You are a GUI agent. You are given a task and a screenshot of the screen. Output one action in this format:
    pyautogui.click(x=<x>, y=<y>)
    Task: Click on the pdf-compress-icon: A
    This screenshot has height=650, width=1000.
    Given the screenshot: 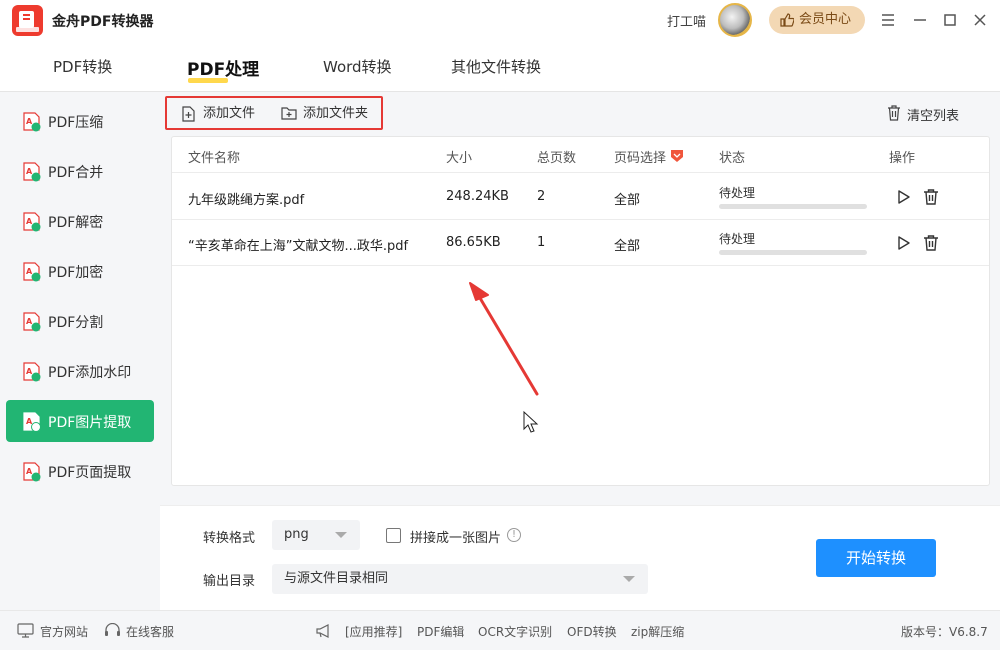 What is the action you would take?
    pyautogui.click(x=32, y=122)
    